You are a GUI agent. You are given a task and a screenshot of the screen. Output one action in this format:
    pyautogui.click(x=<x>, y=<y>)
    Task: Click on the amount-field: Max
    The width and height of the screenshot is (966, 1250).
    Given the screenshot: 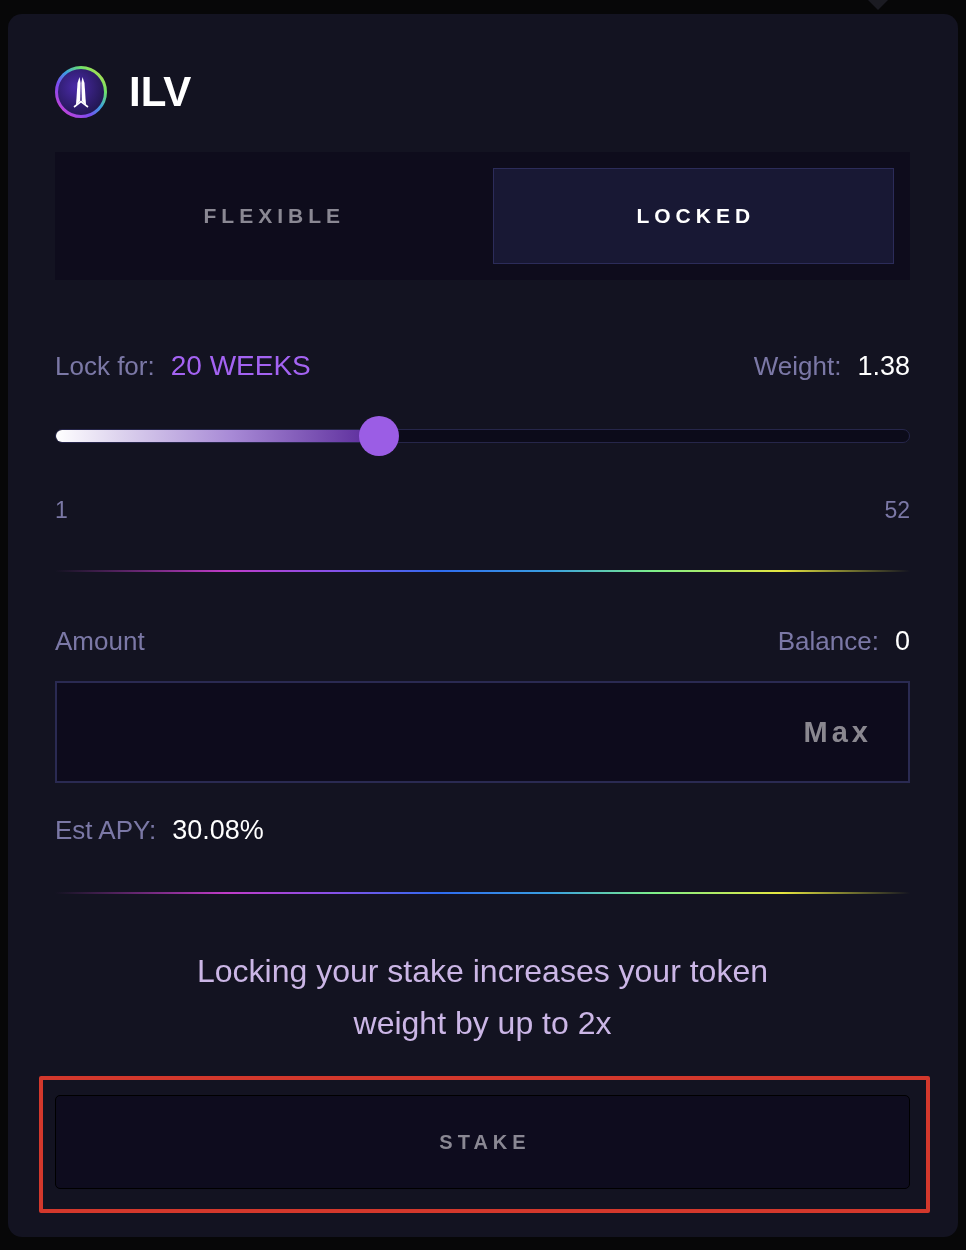 What is the action you would take?
    pyautogui.click(x=482, y=732)
    